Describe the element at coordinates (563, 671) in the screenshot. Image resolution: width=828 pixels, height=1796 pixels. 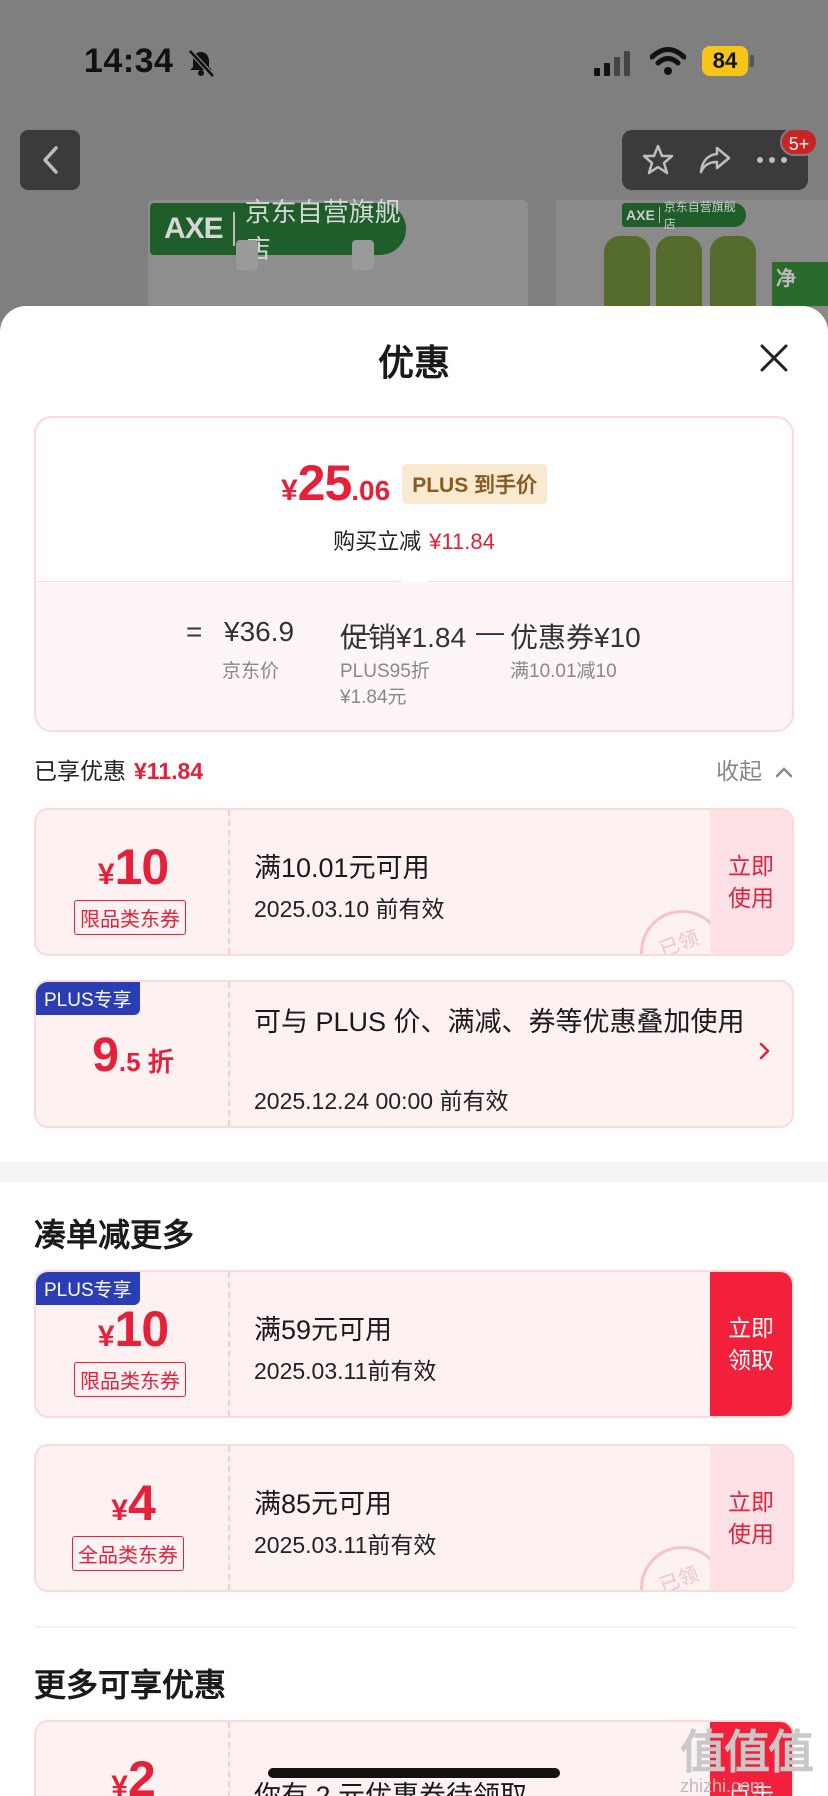
I see `coupon-label: 满10.01减10` at that location.